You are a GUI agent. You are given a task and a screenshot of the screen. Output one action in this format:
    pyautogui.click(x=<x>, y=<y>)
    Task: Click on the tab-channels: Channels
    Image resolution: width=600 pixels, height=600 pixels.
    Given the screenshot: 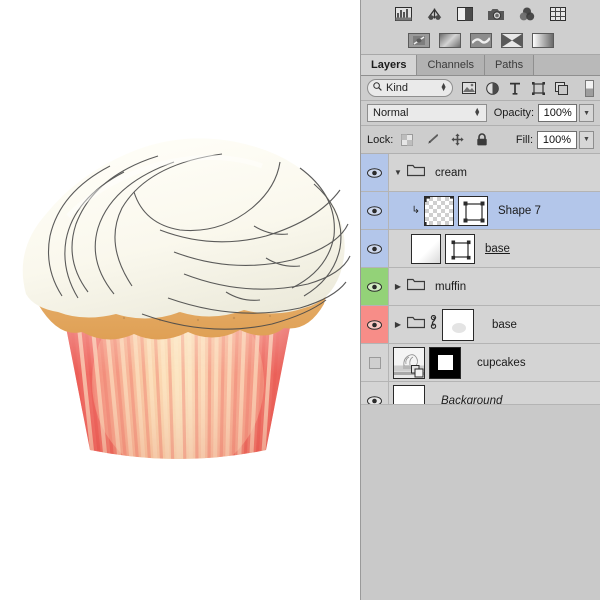 What is the action you would take?
    pyautogui.click(x=451, y=65)
    